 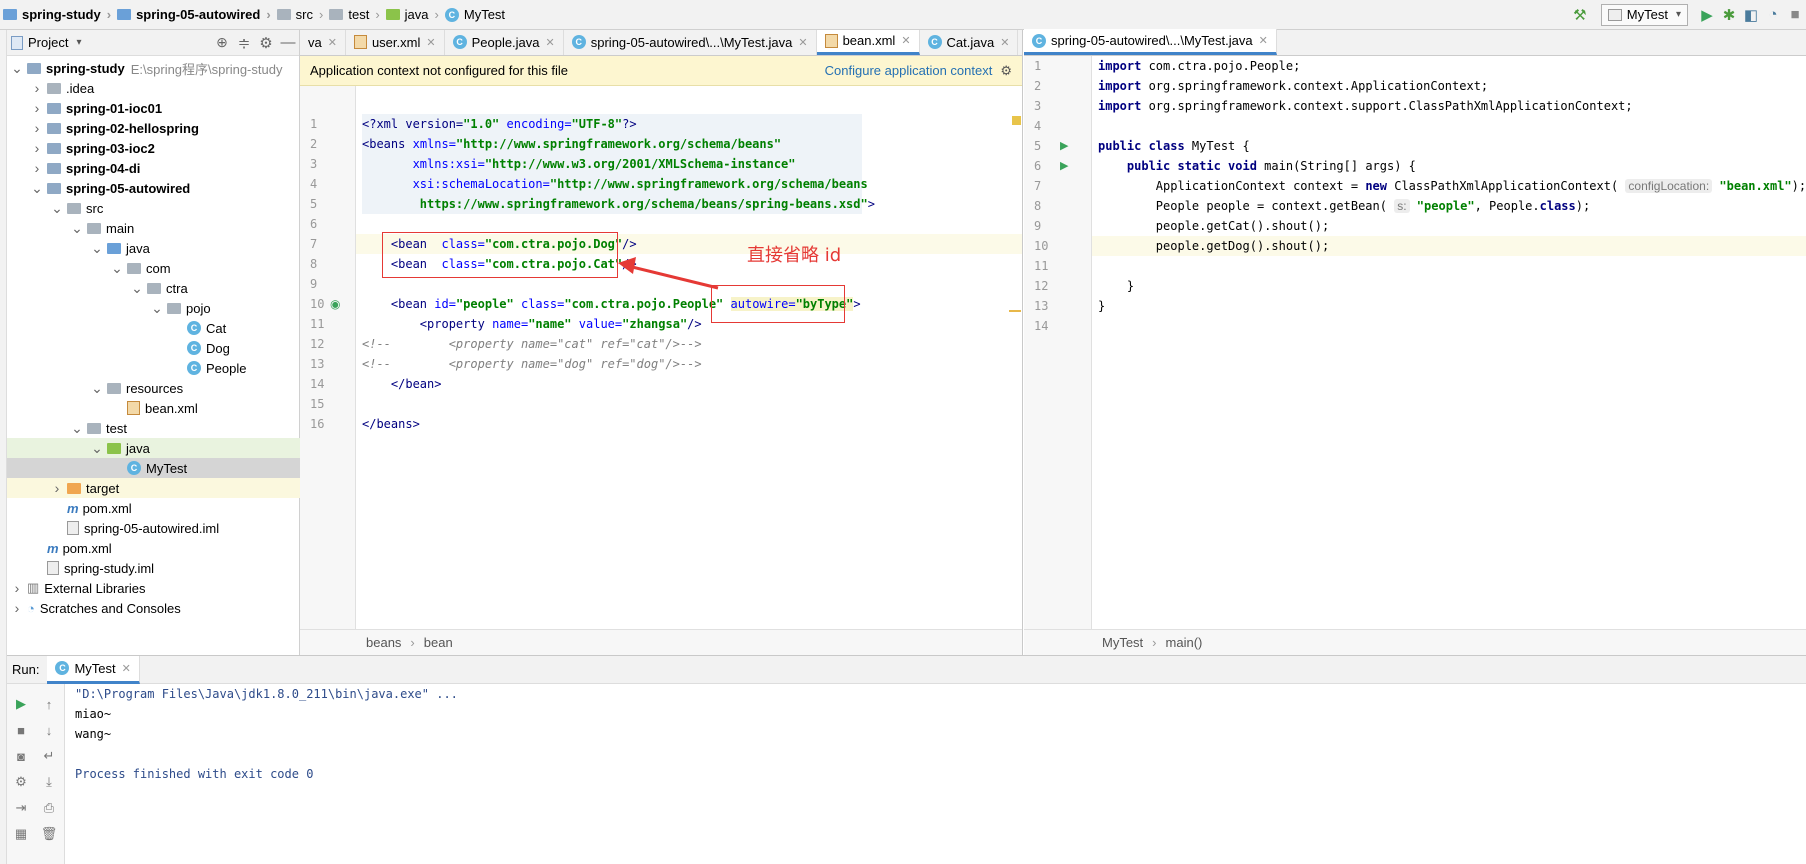 What do you see at coordinates (1020, 42) in the screenshot?
I see `tab-overflow-button: ▾≡5` at bounding box center [1020, 42].